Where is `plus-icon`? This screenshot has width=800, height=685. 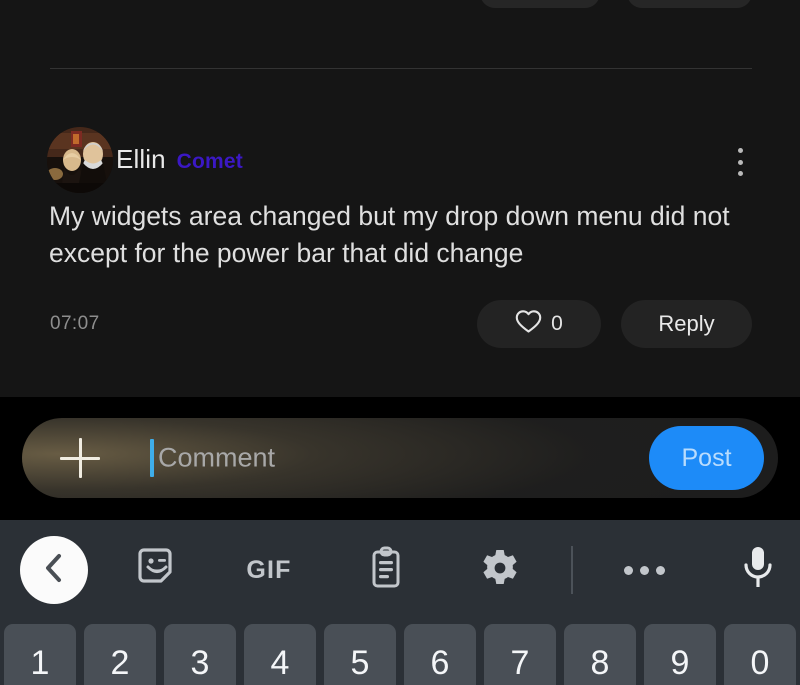 plus-icon is located at coordinates (80, 458).